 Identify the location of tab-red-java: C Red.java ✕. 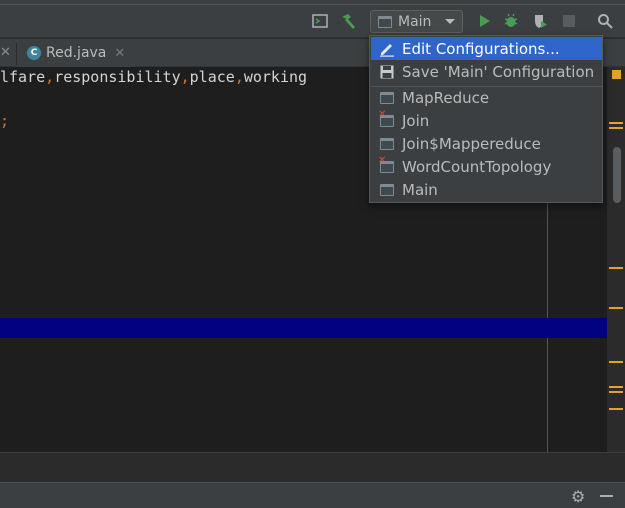
(76, 53).